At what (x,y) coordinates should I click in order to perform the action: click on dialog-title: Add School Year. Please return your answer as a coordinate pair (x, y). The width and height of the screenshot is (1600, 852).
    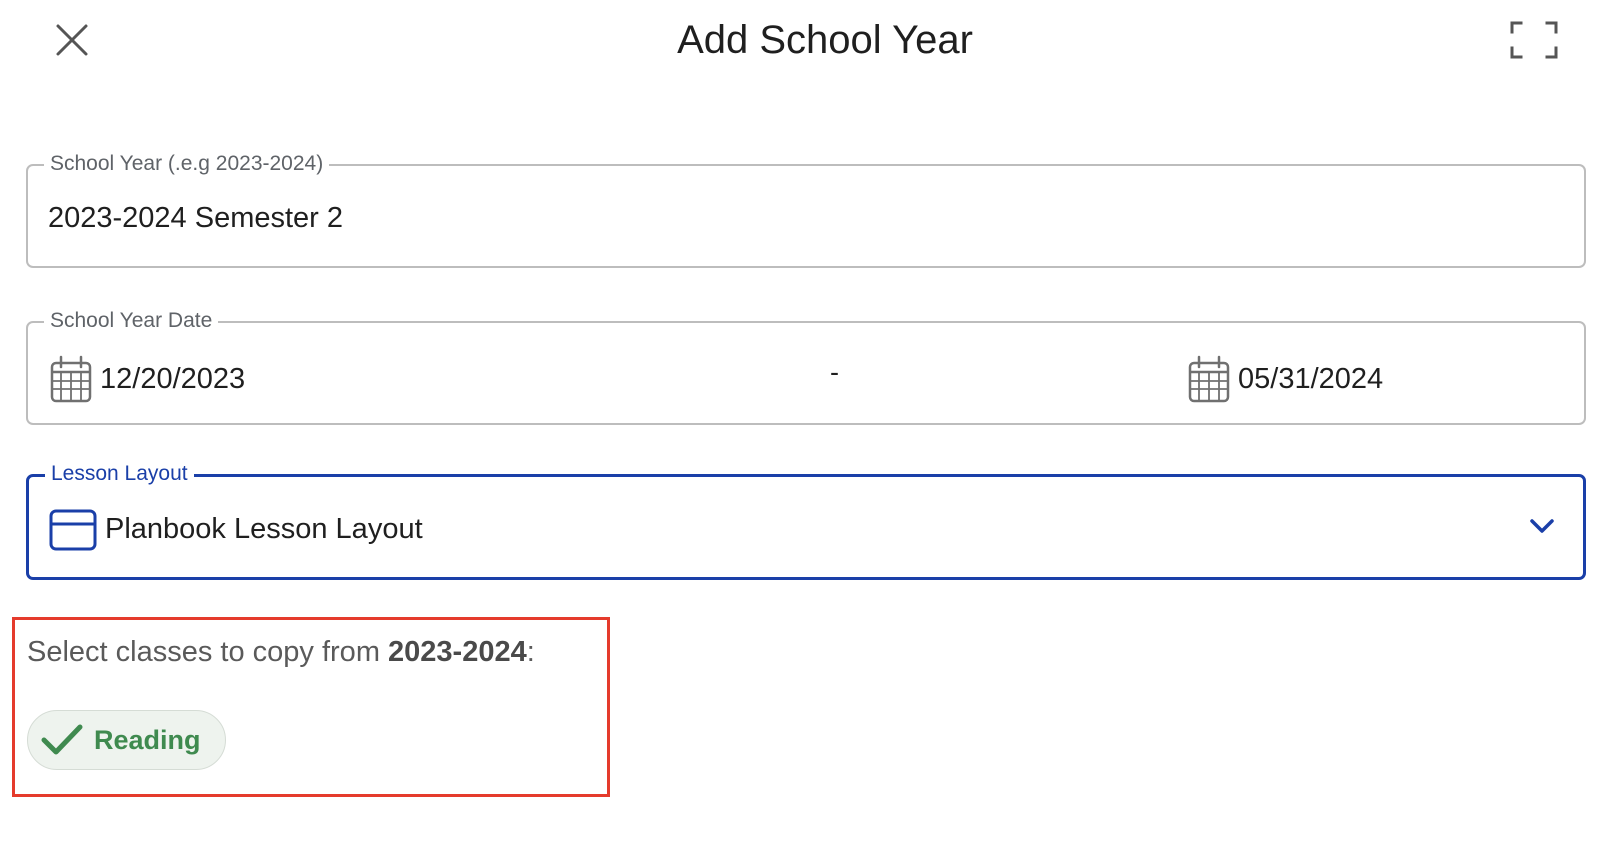
    Looking at the image, I should click on (825, 40).